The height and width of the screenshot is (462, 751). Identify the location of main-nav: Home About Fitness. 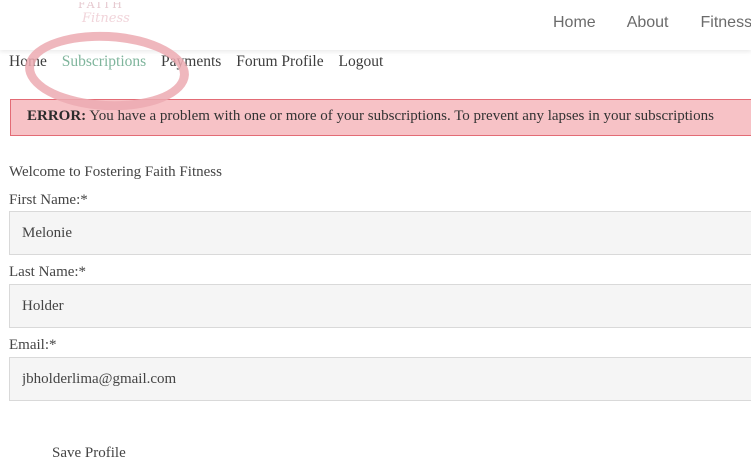
(652, 23).